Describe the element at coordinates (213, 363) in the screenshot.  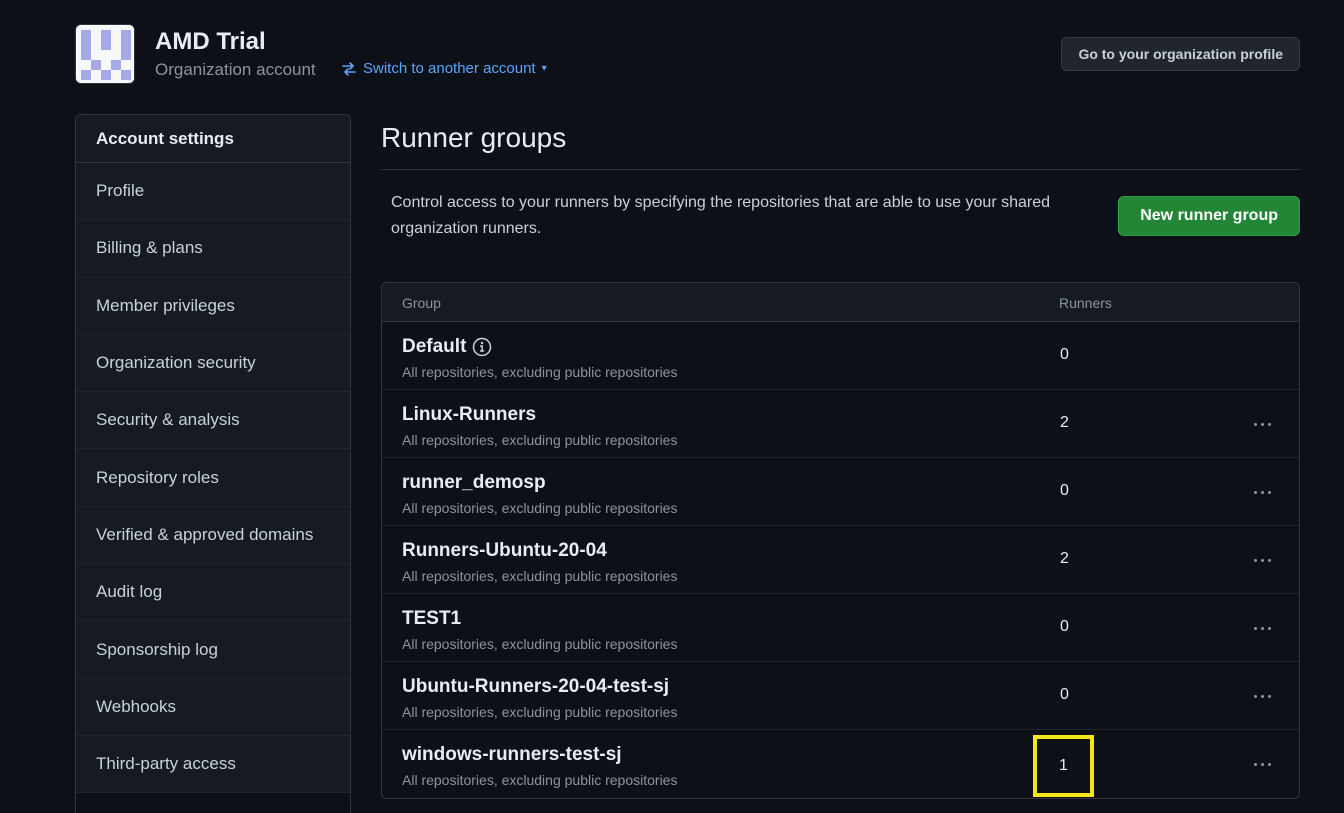
I see `sidebar-item-organization-security: Organization security` at that location.